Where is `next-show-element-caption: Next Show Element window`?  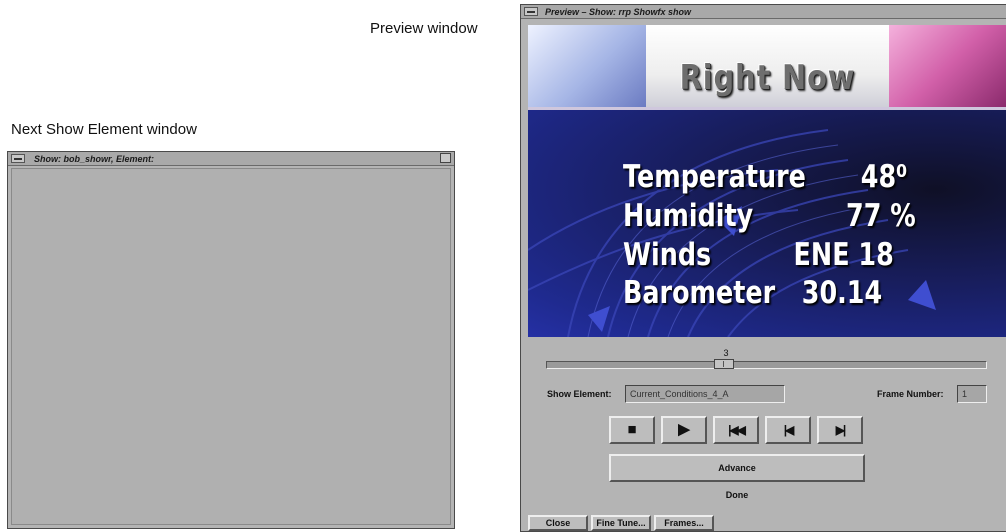 next-show-element-caption: Next Show Element window is located at coordinates (104, 129).